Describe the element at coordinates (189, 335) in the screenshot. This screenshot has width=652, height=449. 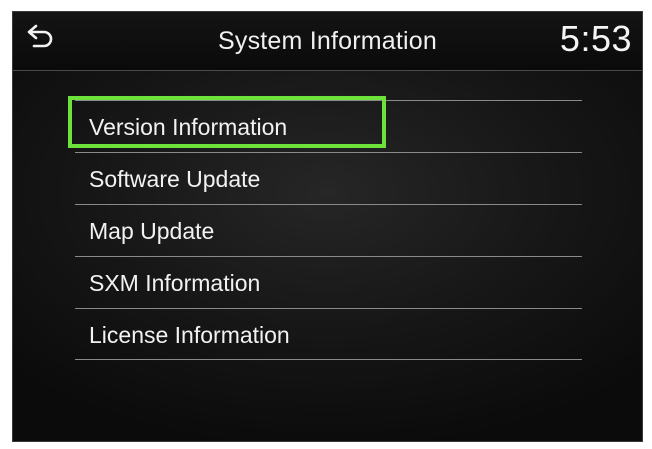
I see `menu-item-label: License Information` at that location.